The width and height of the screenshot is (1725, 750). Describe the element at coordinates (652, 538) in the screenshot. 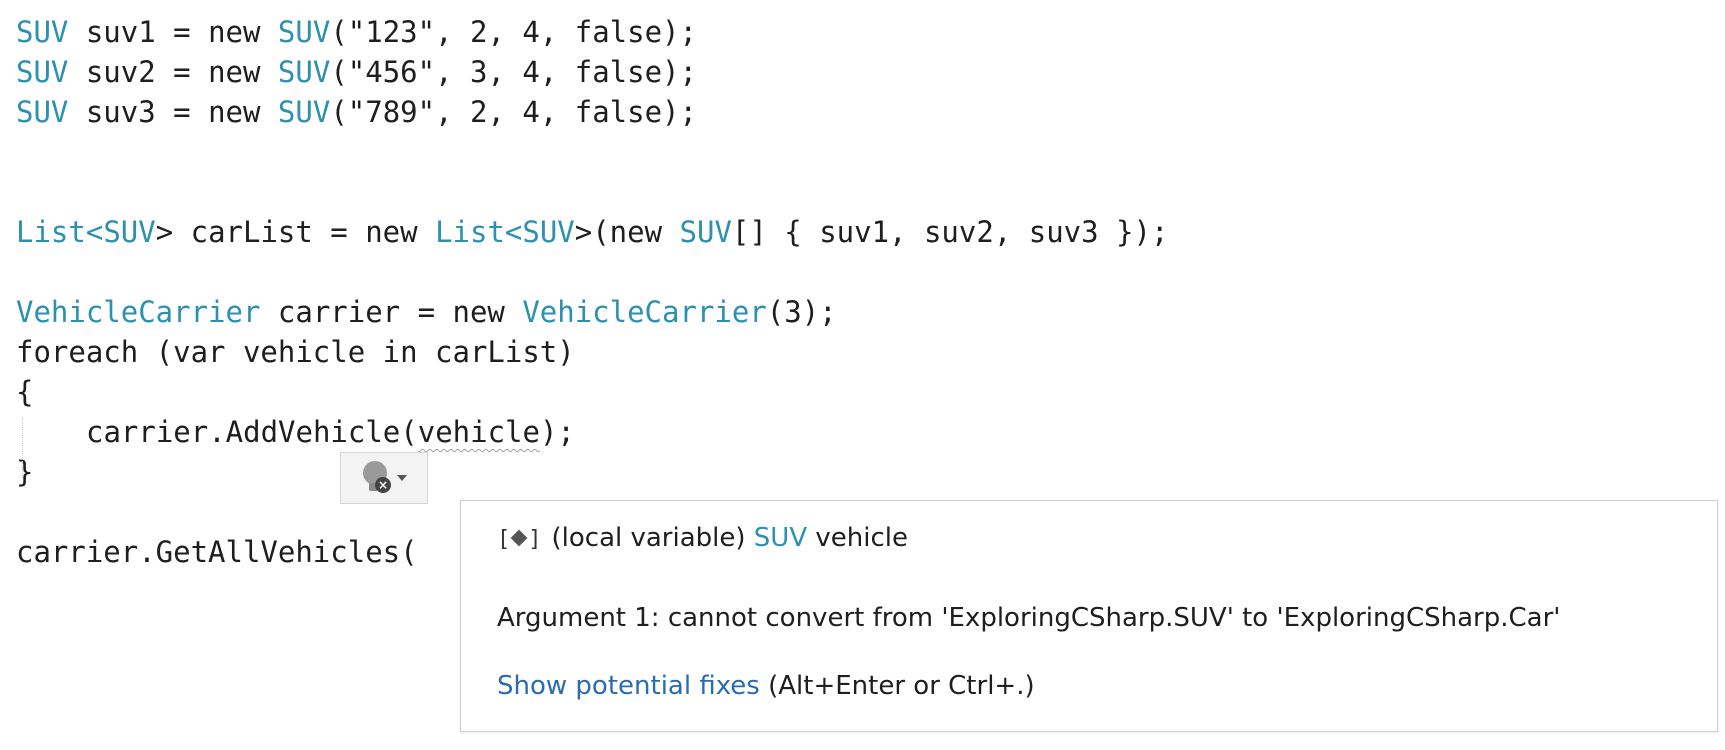

I see `signature-kind: (local variable)` at that location.